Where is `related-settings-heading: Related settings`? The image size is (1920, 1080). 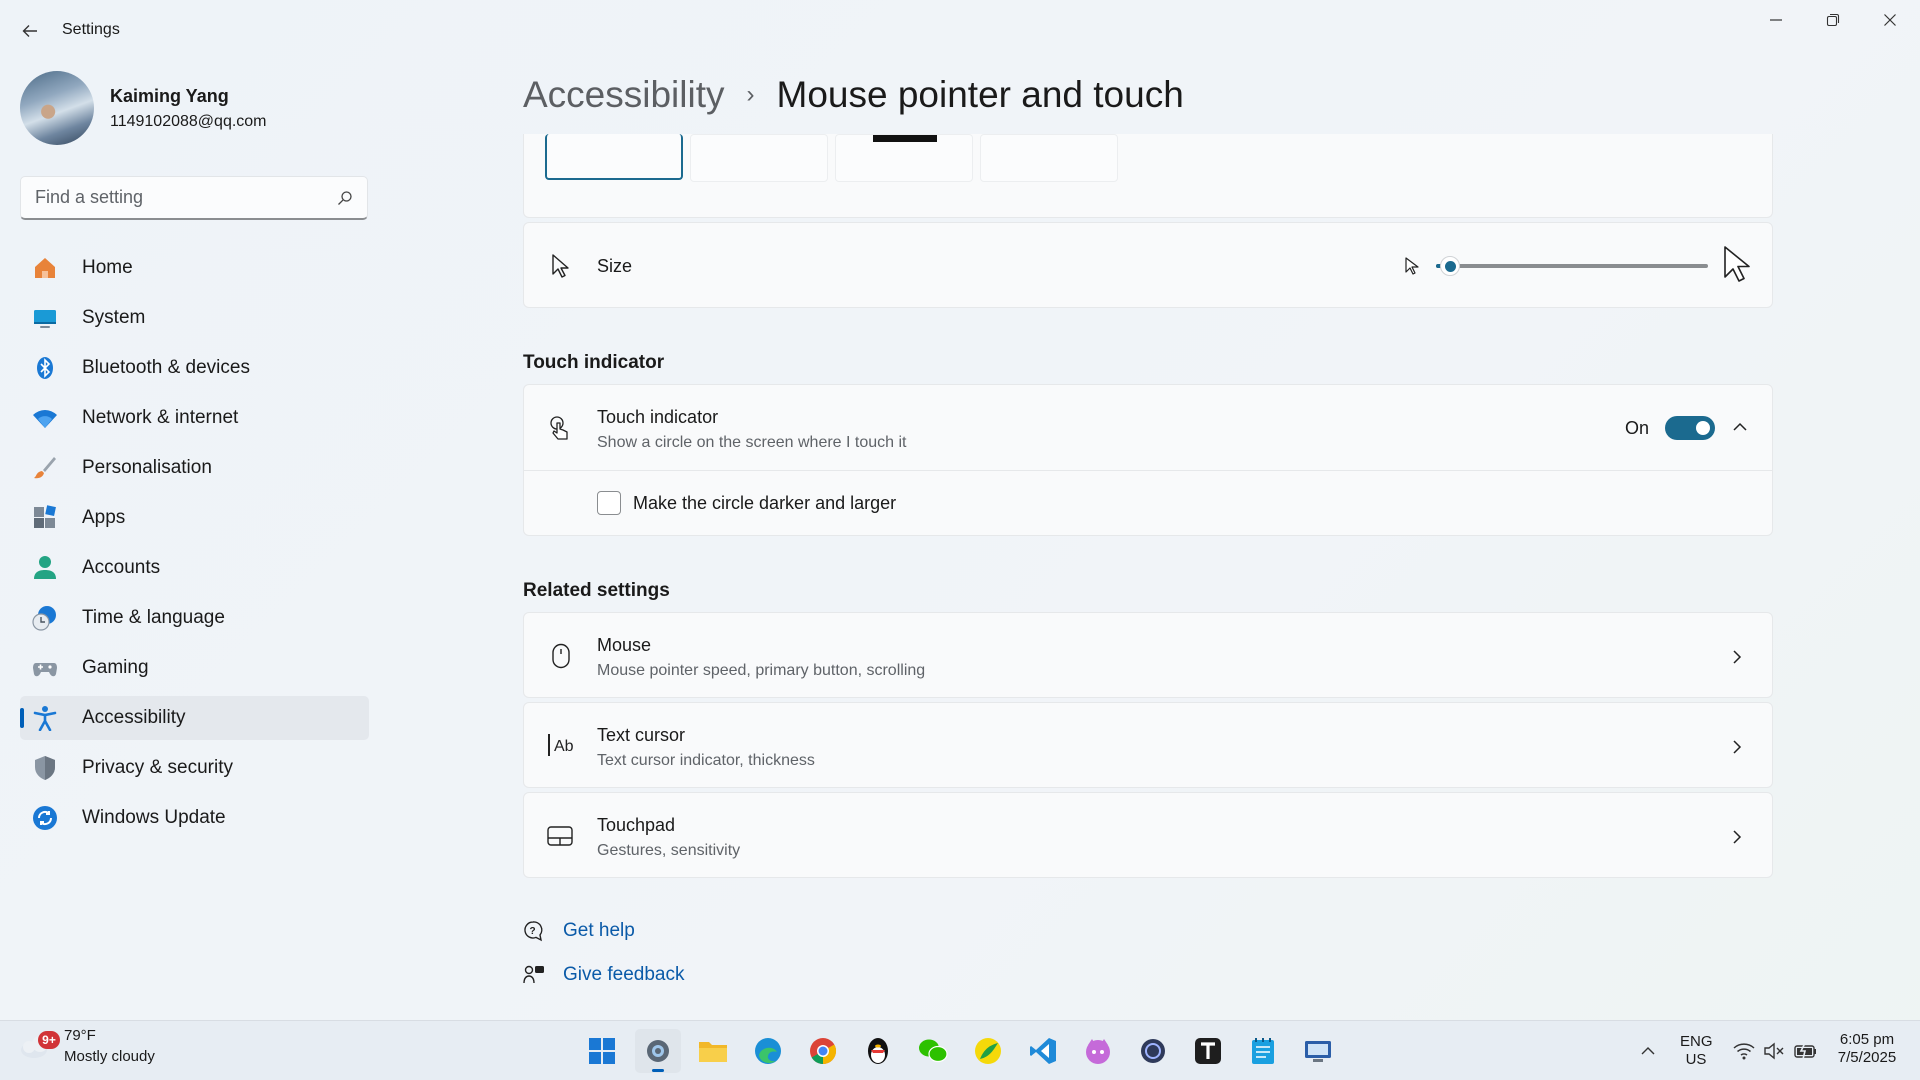
related-settings-heading: Related settings is located at coordinates (596, 590).